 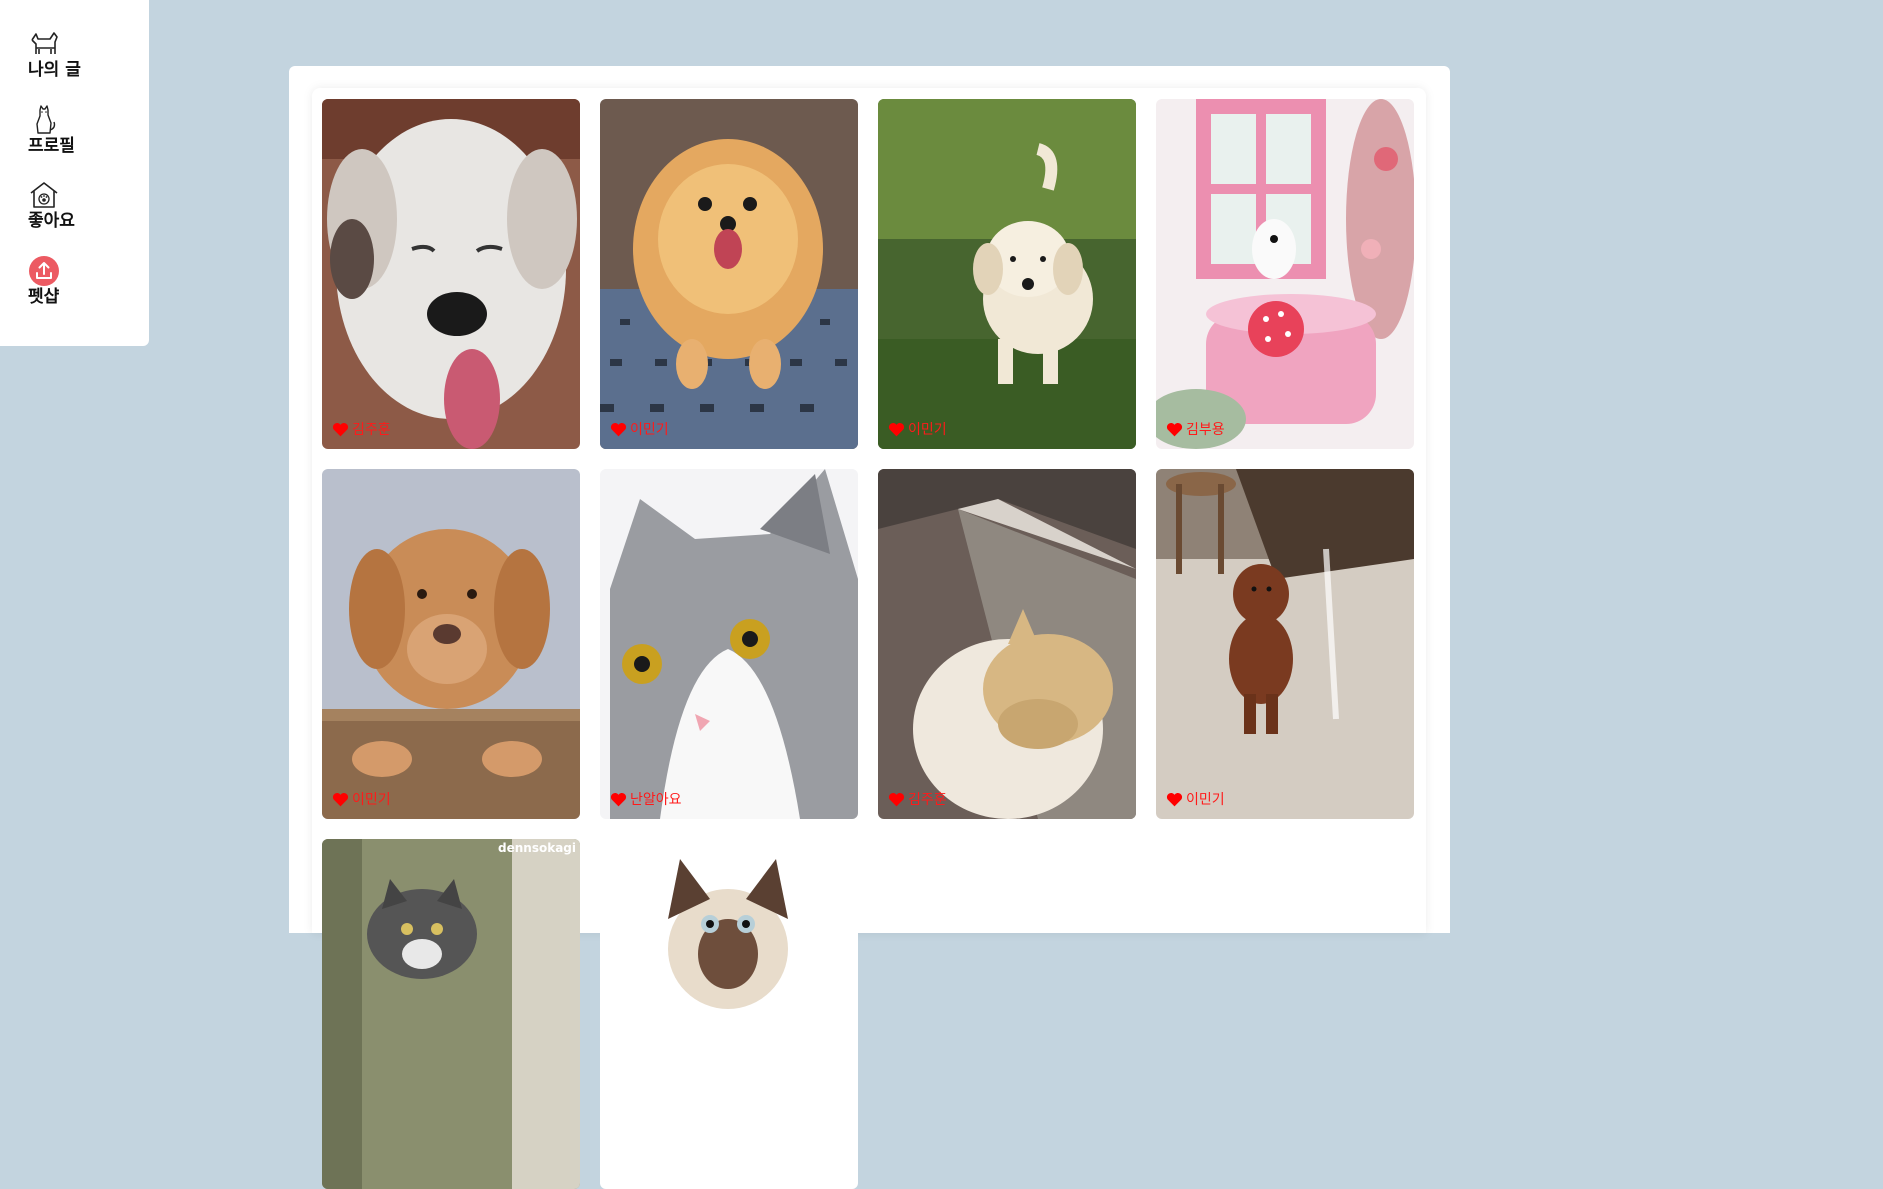 What do you see at coordinates (51, 146) in the screenshot?
I see `sidebar-item-label: 프로필` at bounding box center [51, 146].